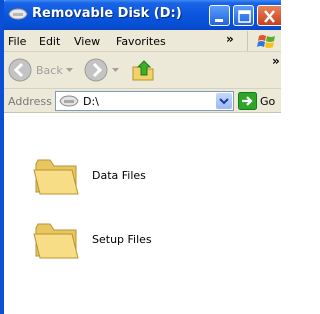  I want to click on forward-arrow-icon, so click(96, 70).